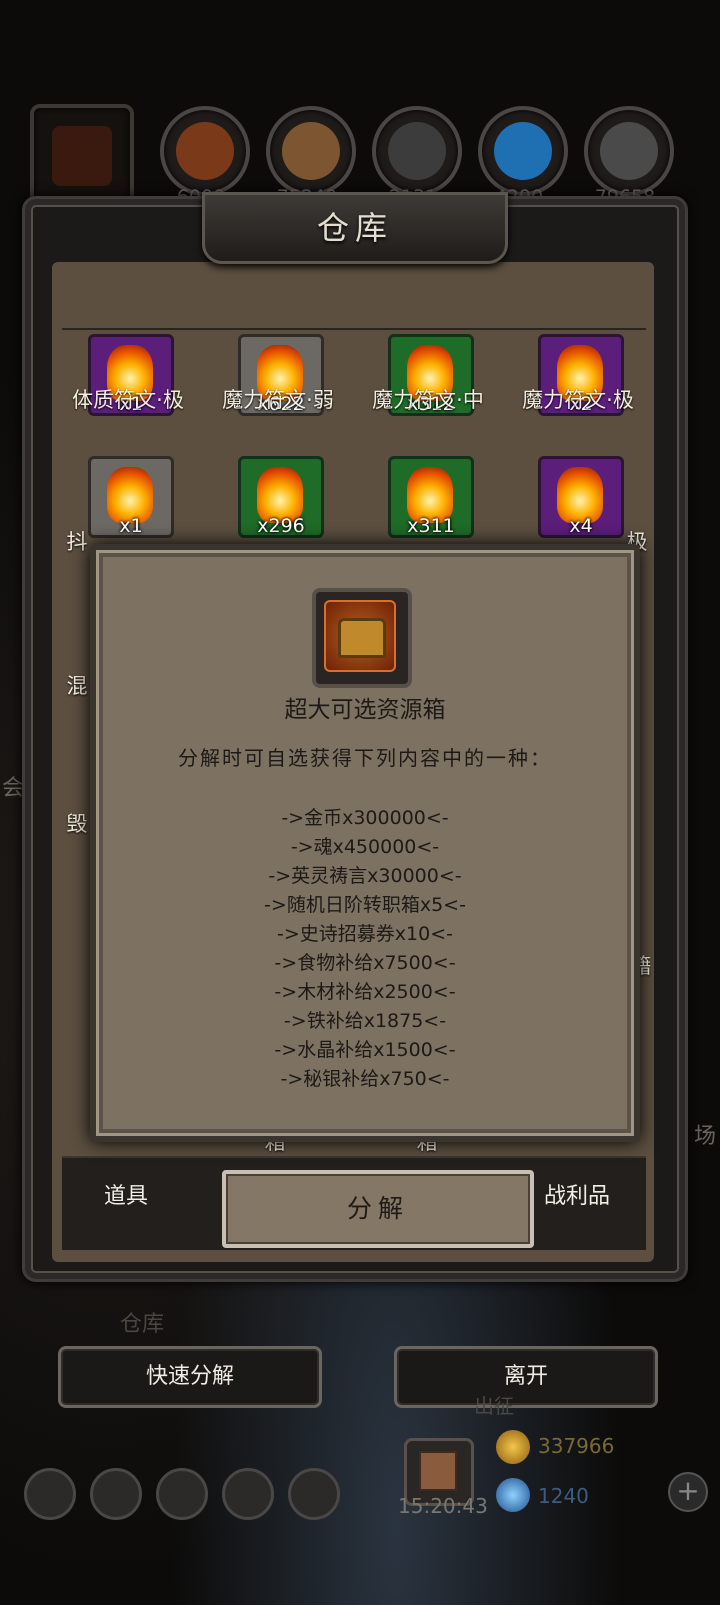  What do you see at coordinates (578, 400) in the screenshot?
I see `item-name: 魔力符文·极` at bounding box center [578, 400].